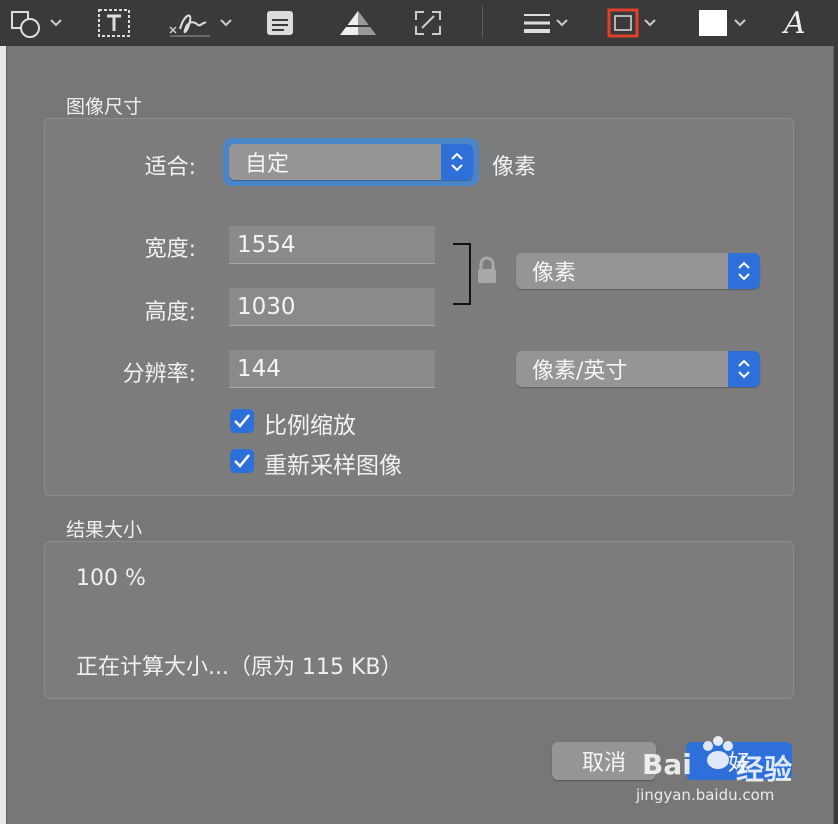 This screenshot has height=824, width=838. I want to click on toolbar-divider, so click(482, 22).